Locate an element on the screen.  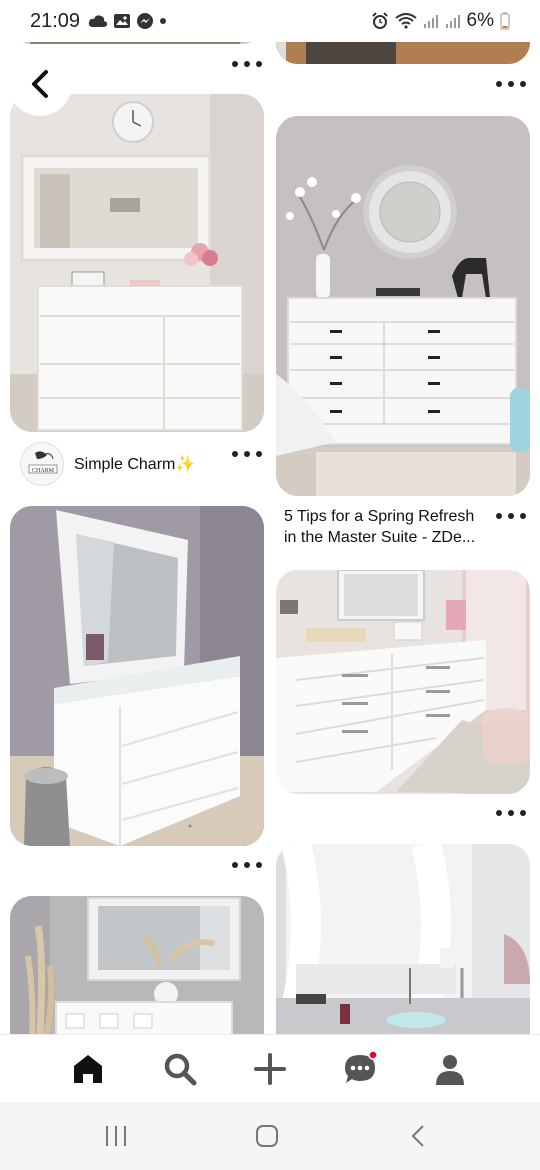
nav-search is located at coordinates (180, 1069).